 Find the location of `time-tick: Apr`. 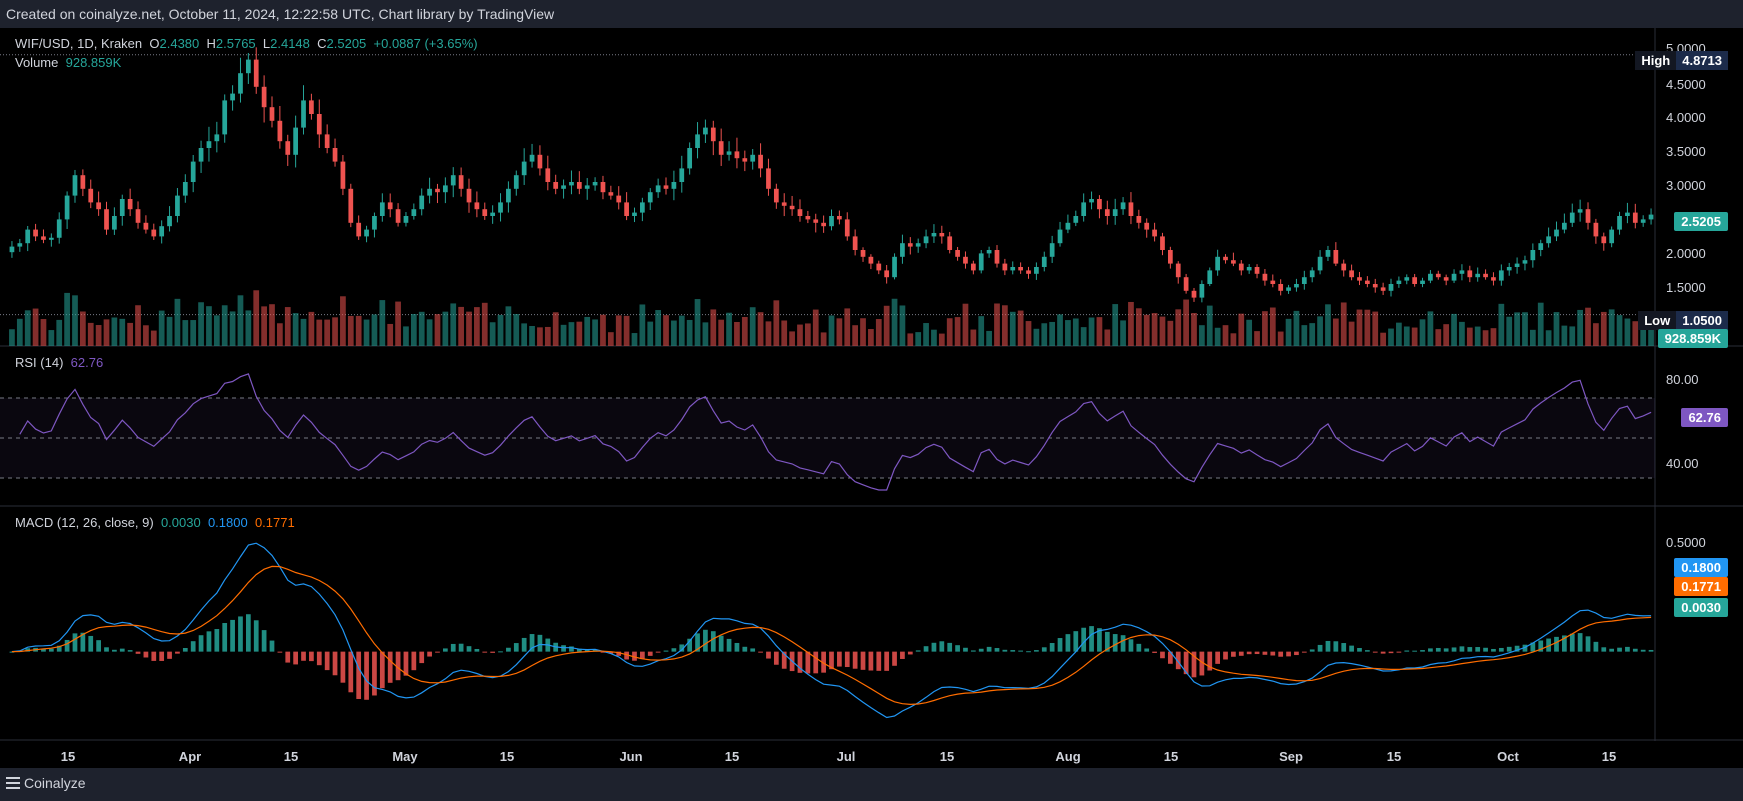

time-tick: Apr is located at coordinates (190, 756).